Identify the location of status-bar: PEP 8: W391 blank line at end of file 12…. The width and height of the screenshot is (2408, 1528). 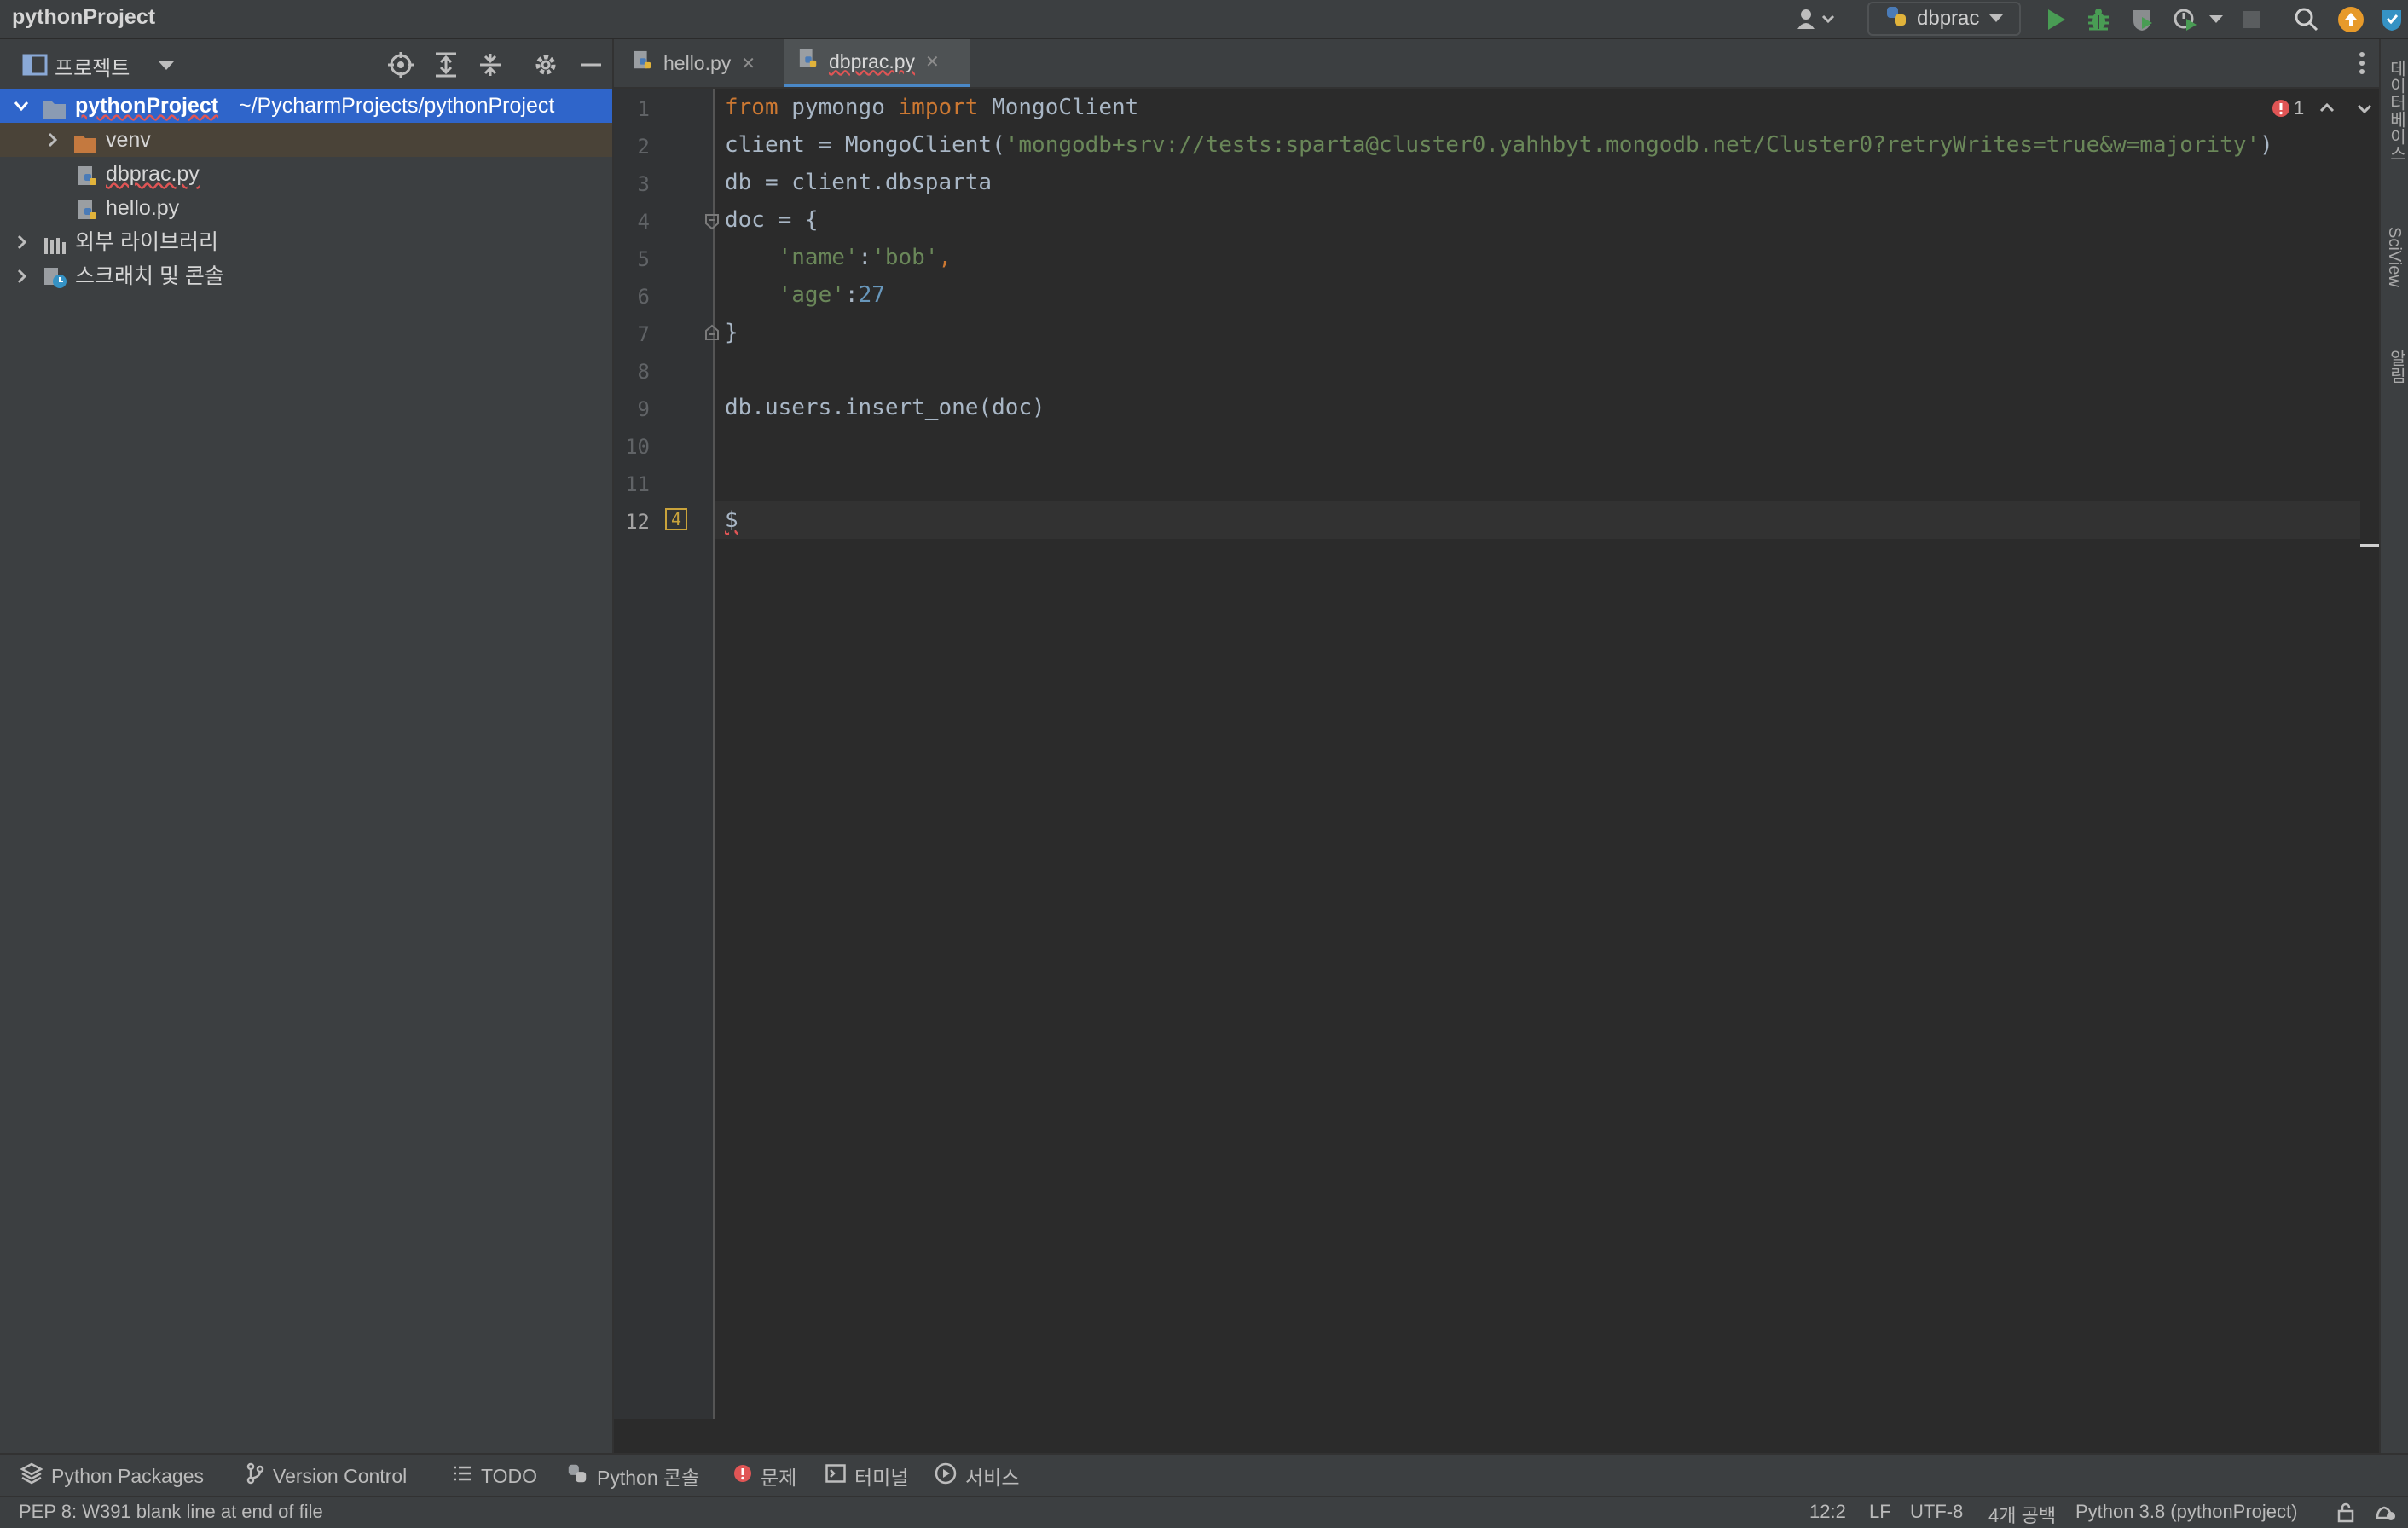
(1204, 1512).